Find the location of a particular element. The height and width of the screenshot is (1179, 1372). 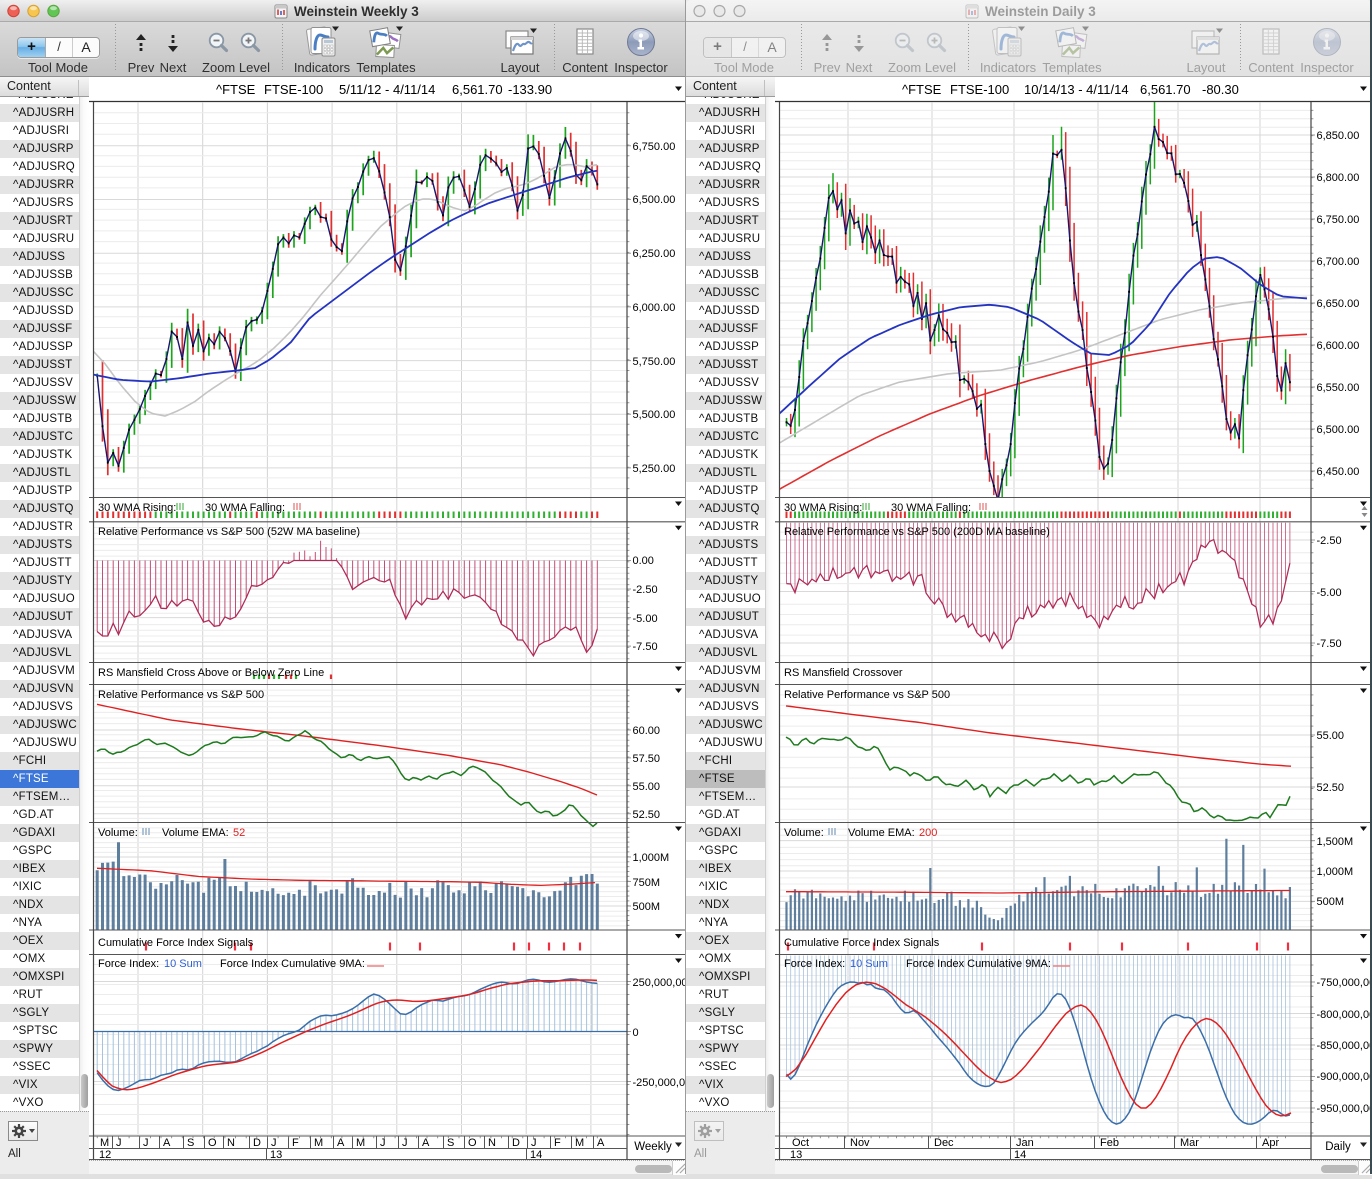

svg-text: Cumulative Force Index Signals is located at coordinates (862, 943).